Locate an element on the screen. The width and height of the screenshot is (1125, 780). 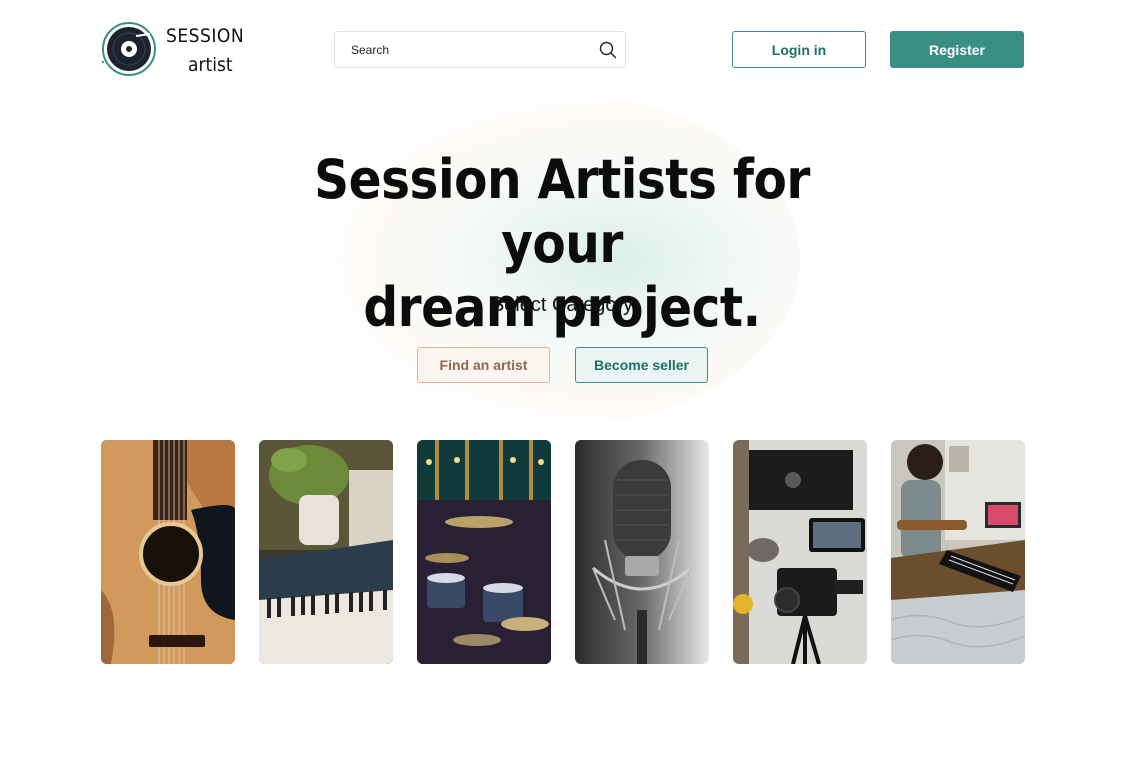
piano-keys-image is located at coordinates (326, 552).